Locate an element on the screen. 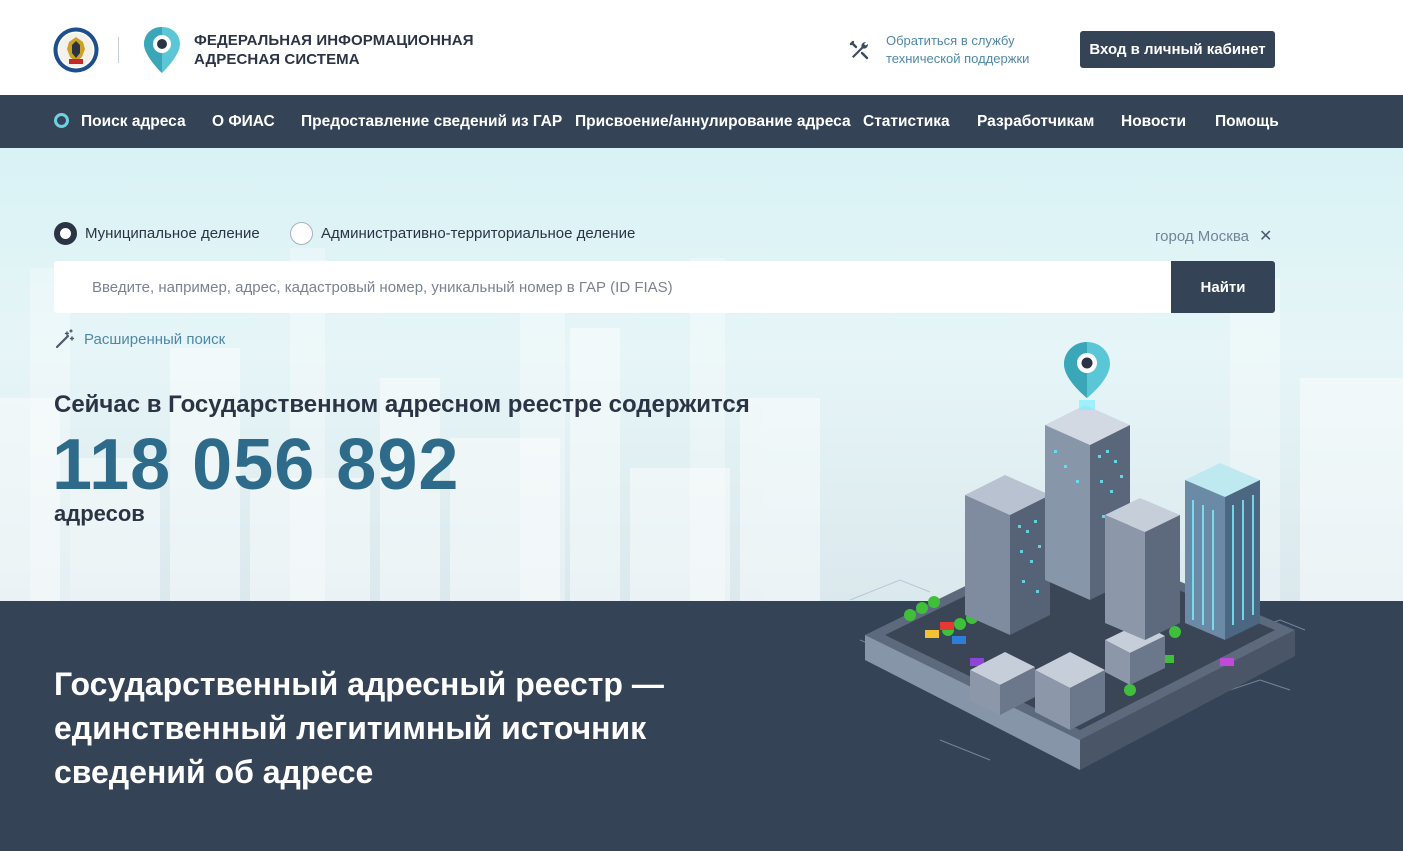  nav-item-help: Помощь is located at coordinates (1247, 121).